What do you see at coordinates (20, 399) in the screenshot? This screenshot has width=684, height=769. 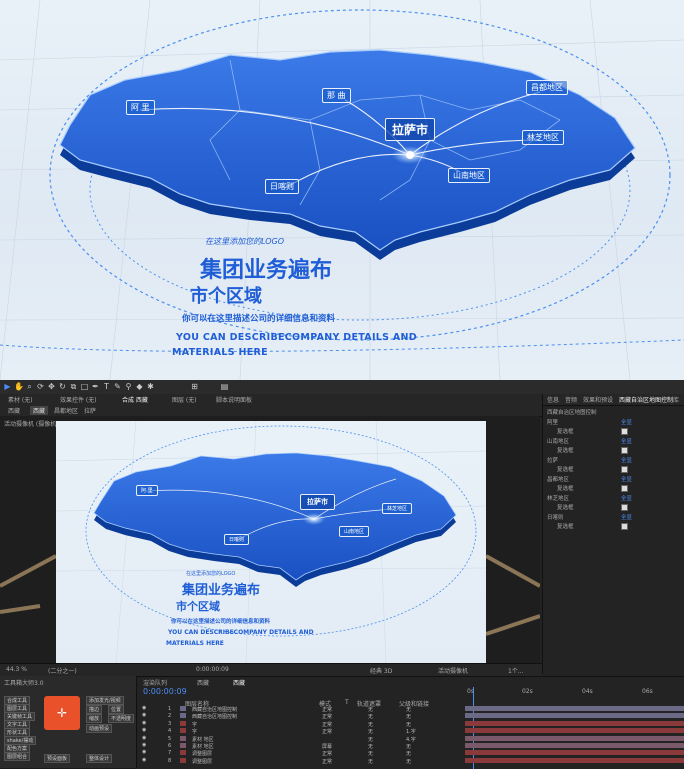 I see `tab-footage: 素材 (无)` at bounding box center [20, 399].